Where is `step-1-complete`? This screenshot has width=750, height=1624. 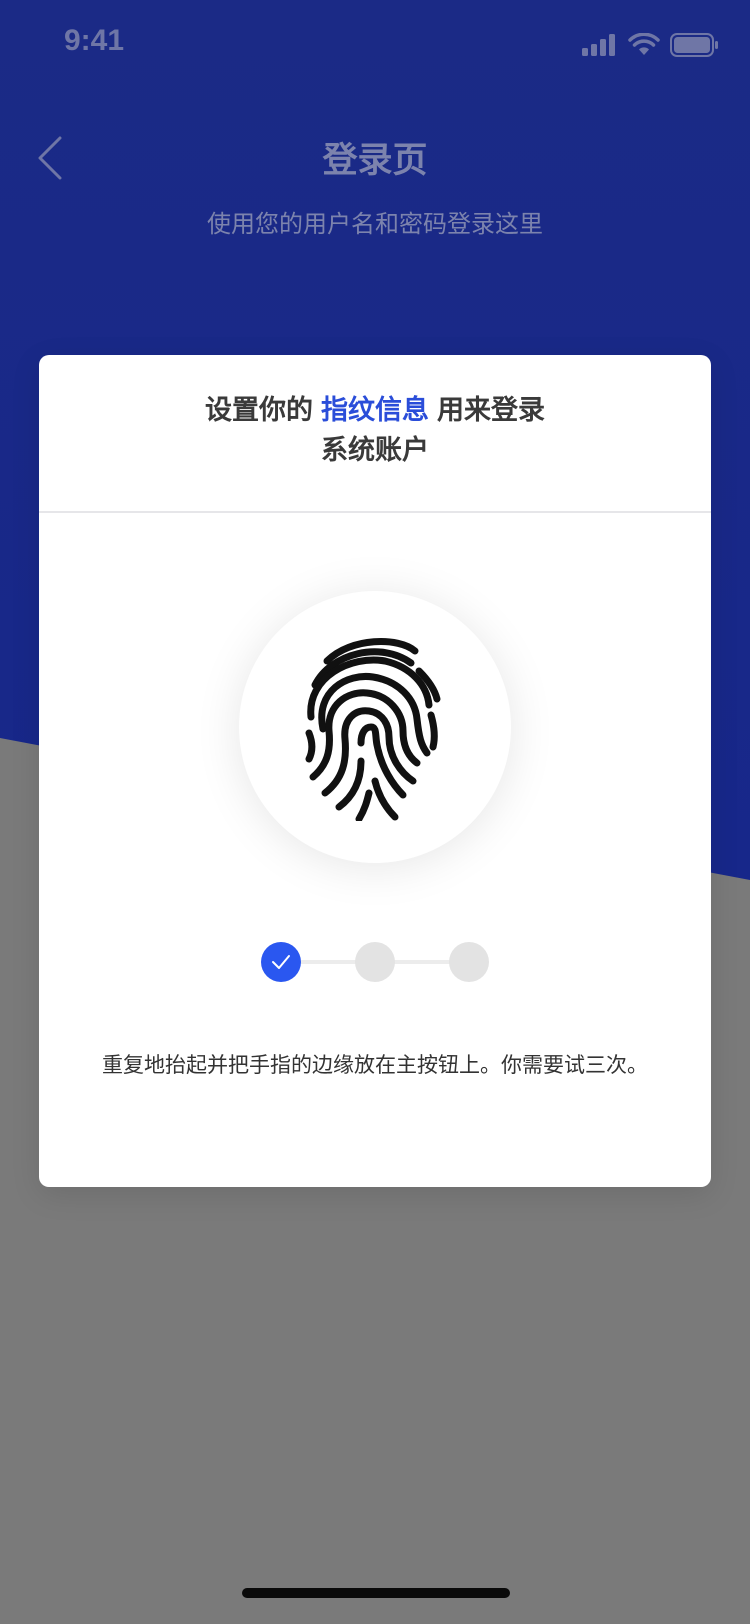
step-1-complete is located at coordinates (281, 962).